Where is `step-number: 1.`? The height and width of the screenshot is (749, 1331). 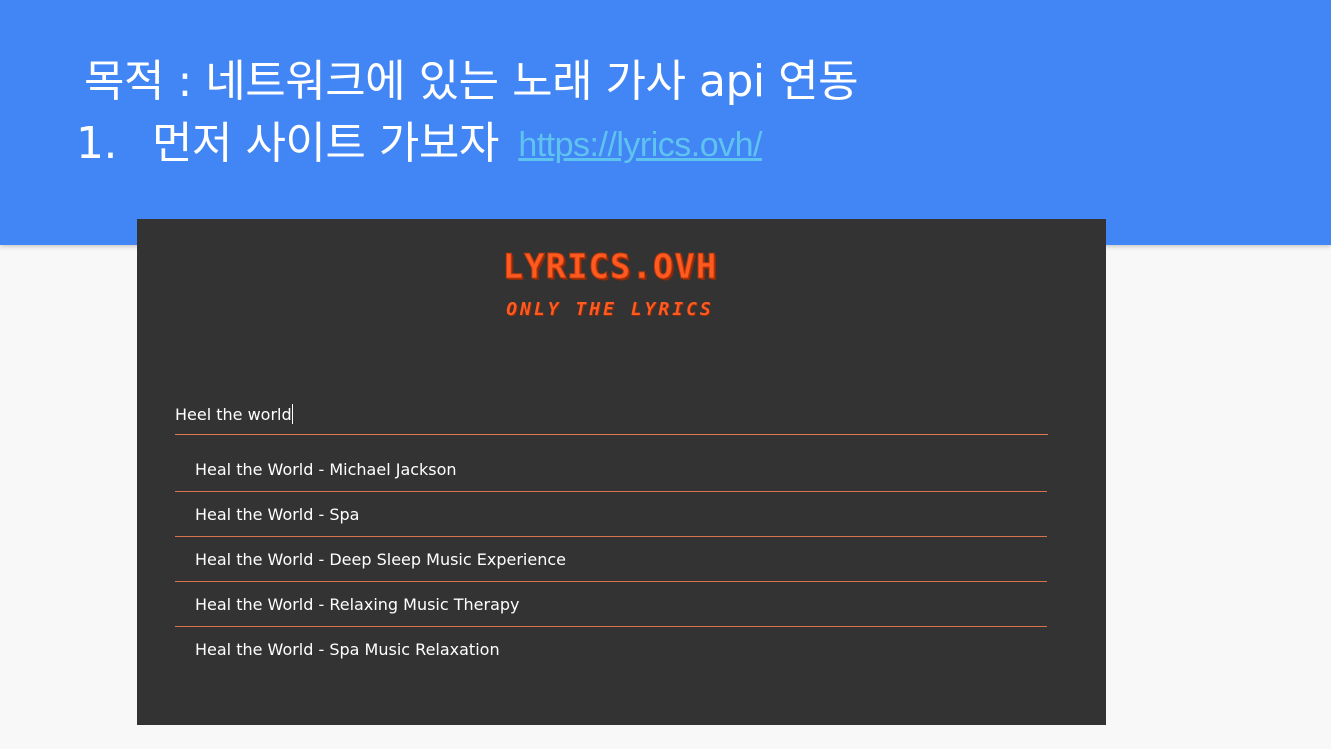 step-number: 1. is located at coordinates (96, 143).